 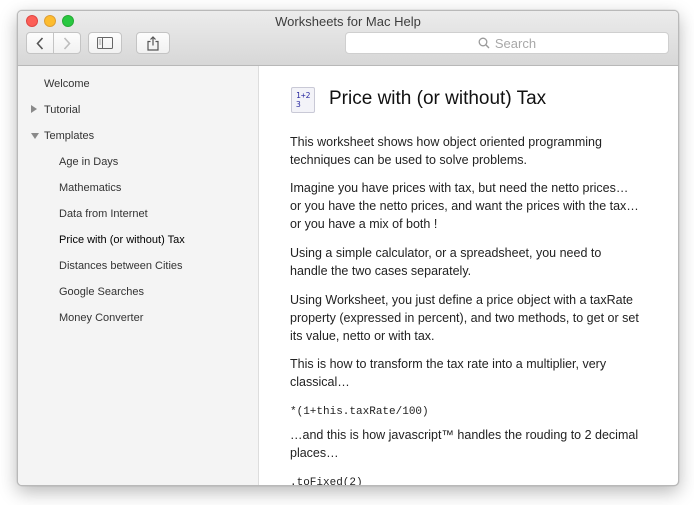 I want to click on magnifier-icon, so click(x=484, y=43).